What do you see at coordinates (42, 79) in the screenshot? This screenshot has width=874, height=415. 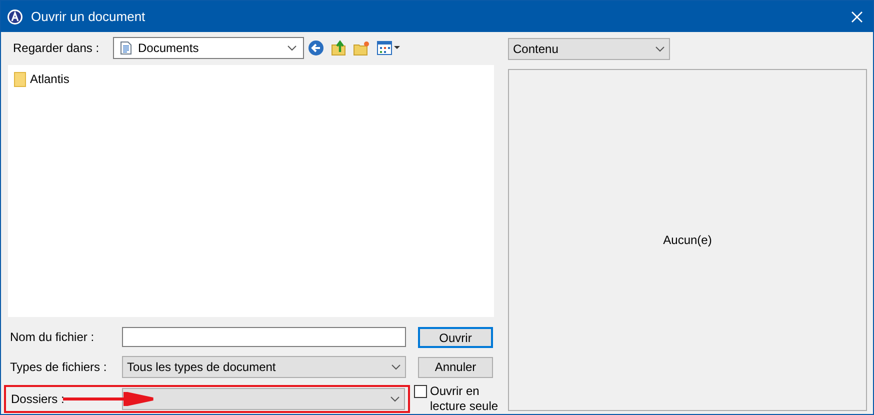 I see `file-list-item: Atlantis` at bounding box center [42, 79].